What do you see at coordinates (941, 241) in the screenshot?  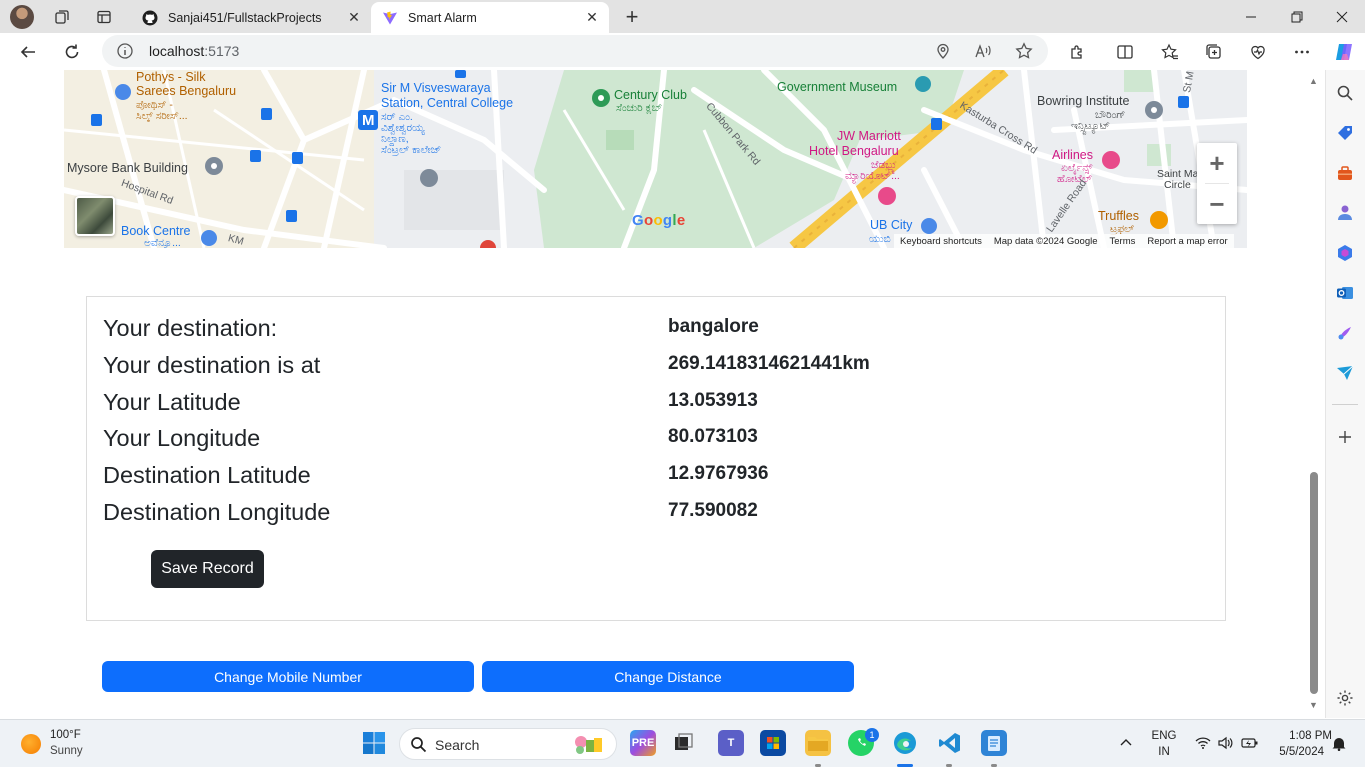 I see `keyboard-shortcuts-link: Keyboard shortcuts` at bounding box center [941, 241].